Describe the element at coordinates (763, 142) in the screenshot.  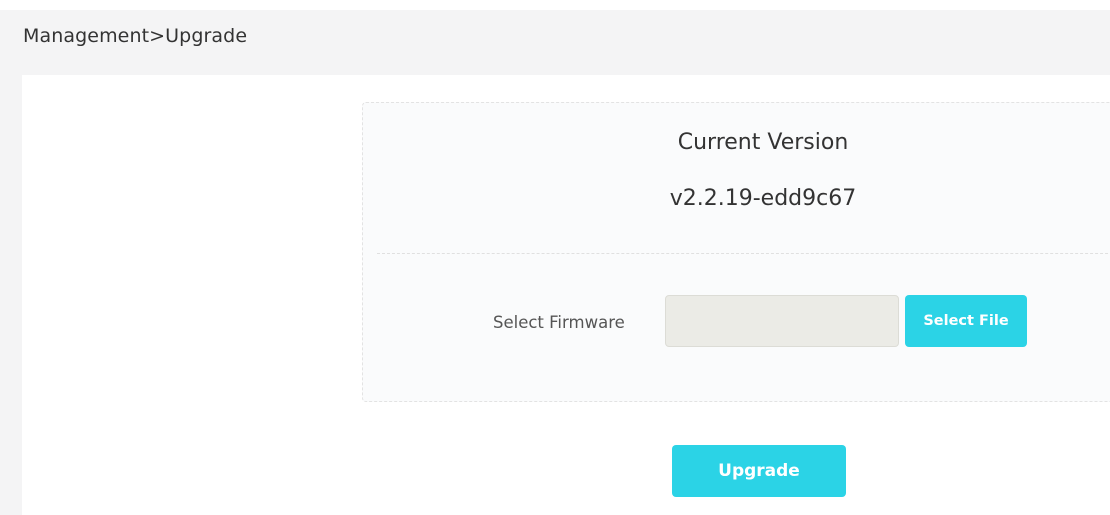
I see `current-version-title: Current Version` at that location.